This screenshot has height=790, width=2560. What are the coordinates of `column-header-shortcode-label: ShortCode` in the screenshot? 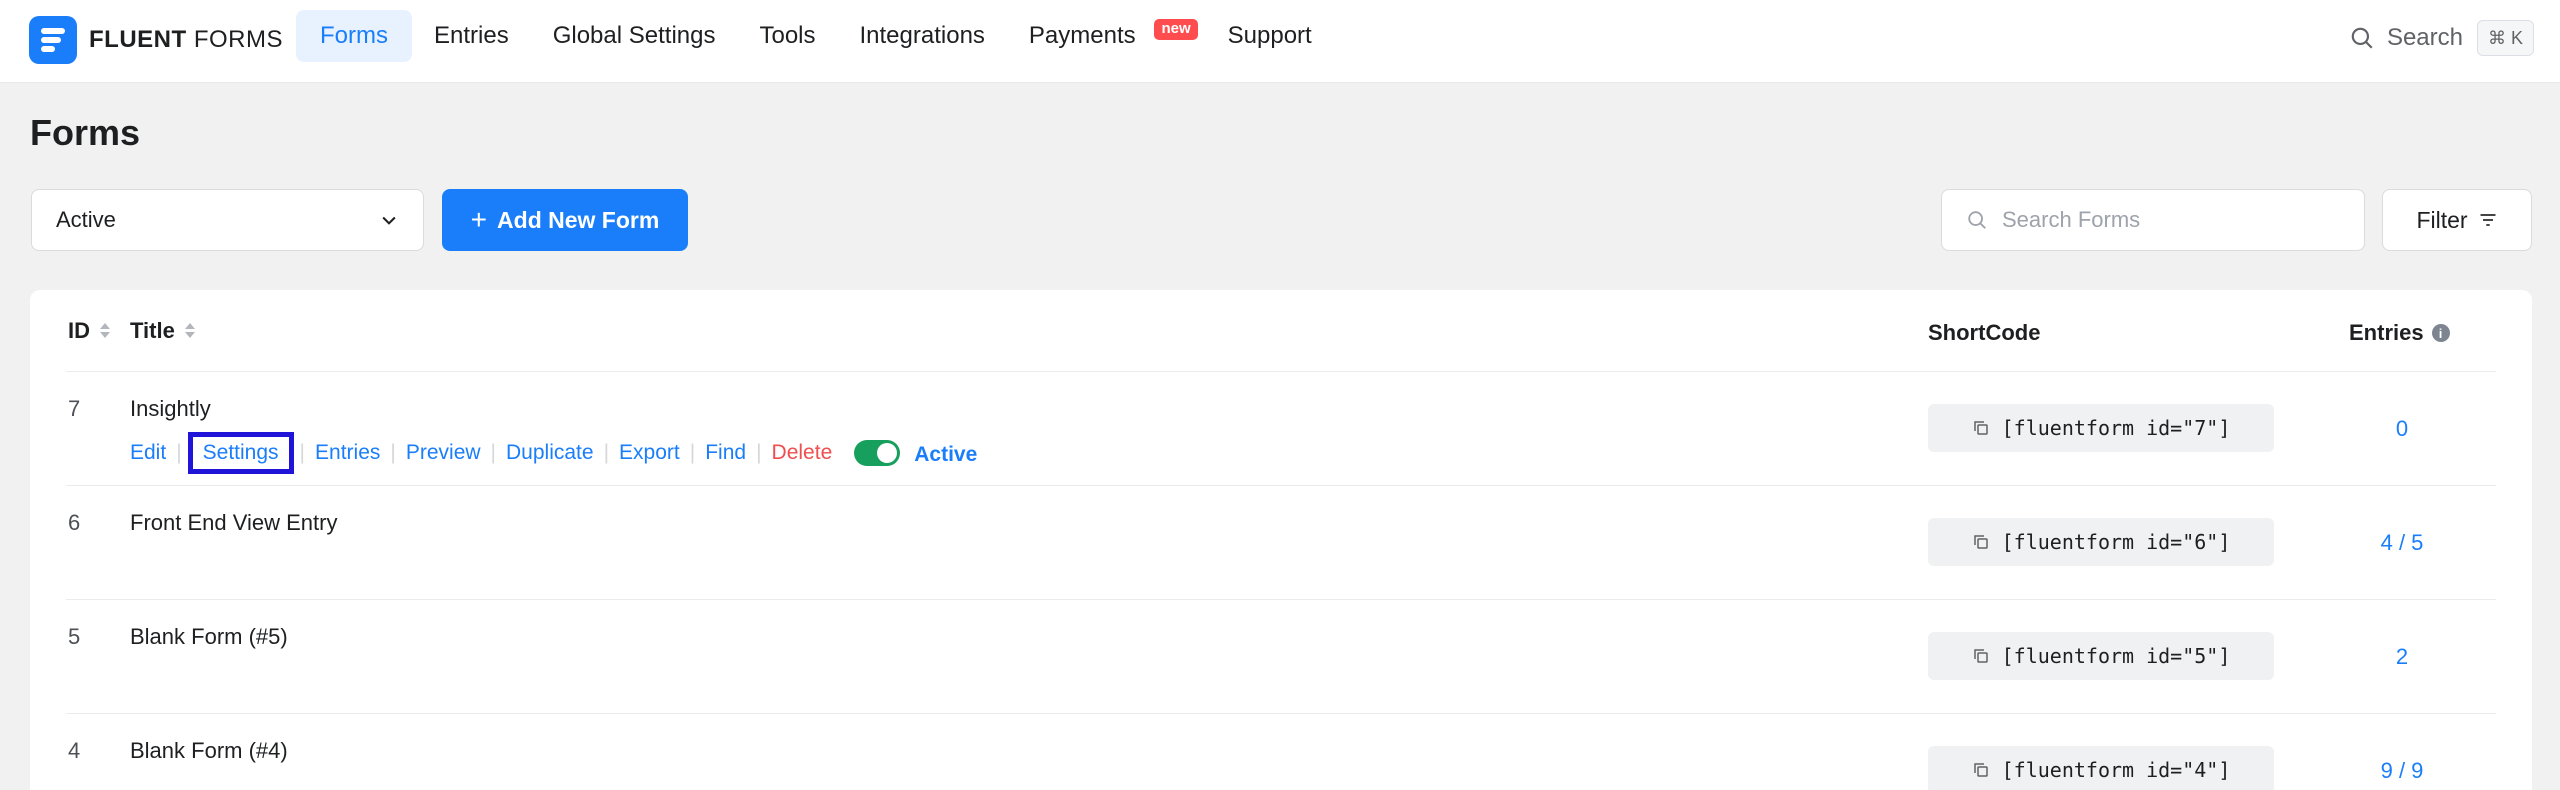 It's located at (1984, 332).